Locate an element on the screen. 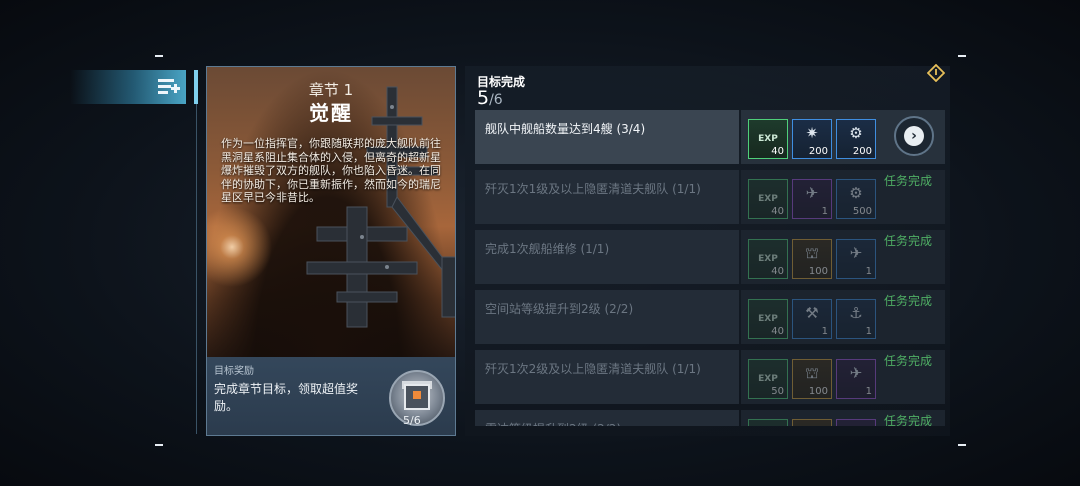 This screenshot has height=486, width=1080. reward-item: ⛫ is located at coordinates (812, 422).